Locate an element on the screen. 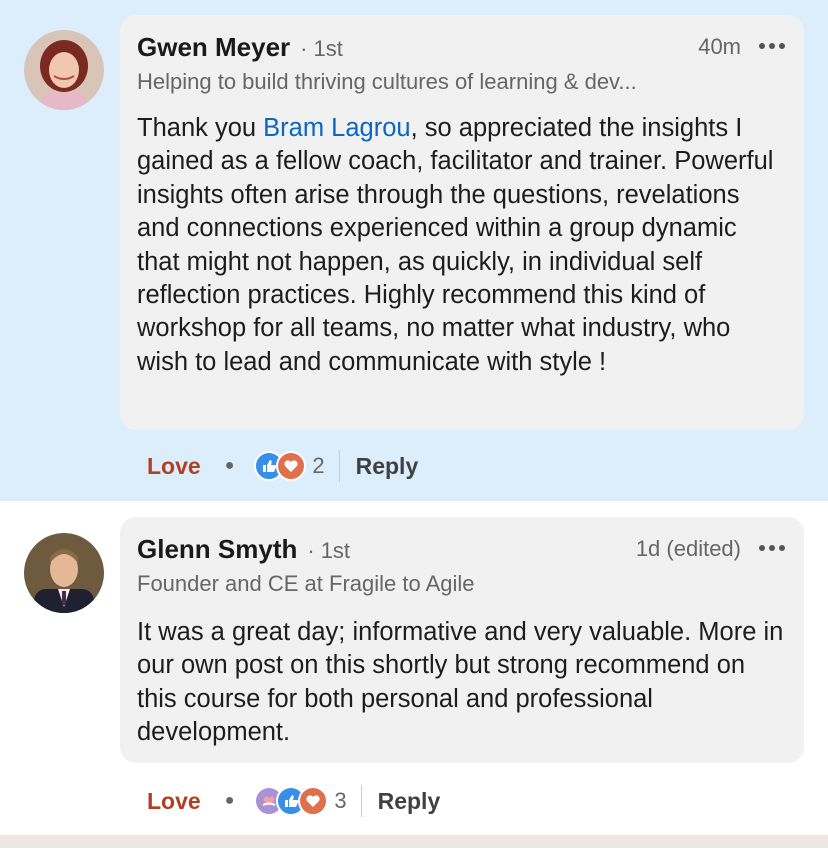 Image resolution: width=828 pixels, height=848 pixels. reactions-summary: 3 is located at coordinates (300, 801).